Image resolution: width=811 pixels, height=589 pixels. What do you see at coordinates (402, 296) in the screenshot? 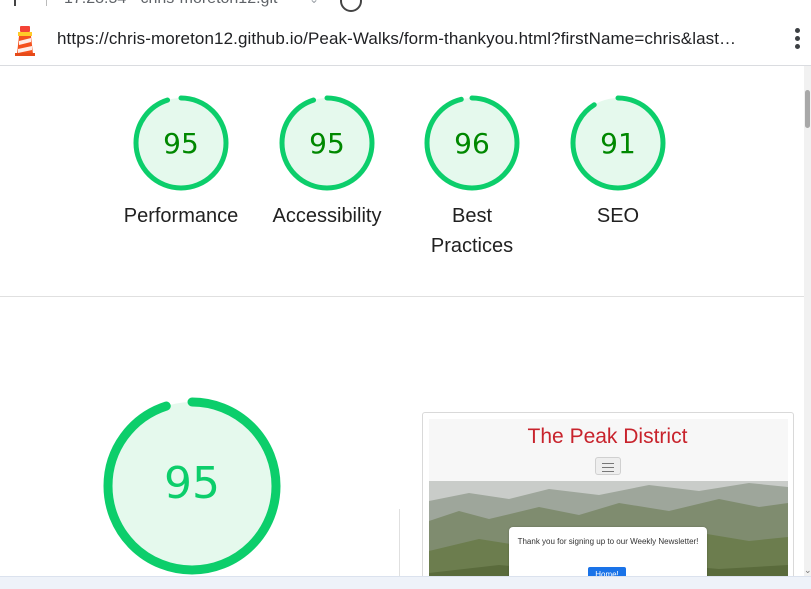
I see `section-divider` at bounding box center [402, 296].